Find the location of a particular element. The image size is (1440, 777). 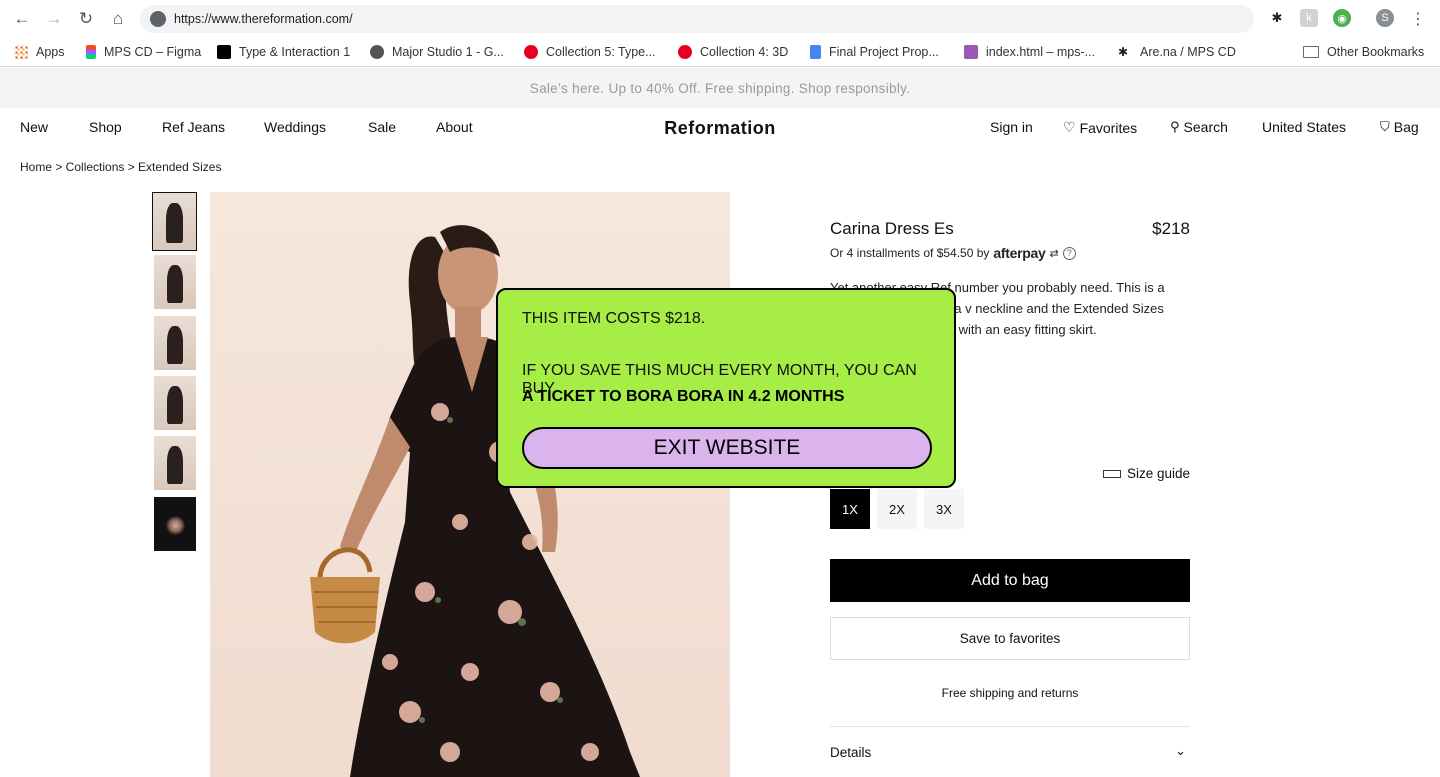

bookmark-label: Are.na / MPS CD is located at coordinates (1188, 52).